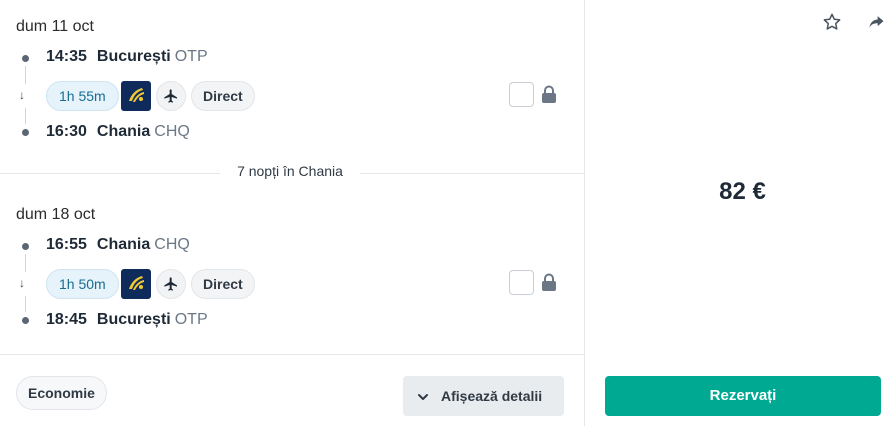 The image size is (890, 426). I want to click on star-icon, so click(832, 22).